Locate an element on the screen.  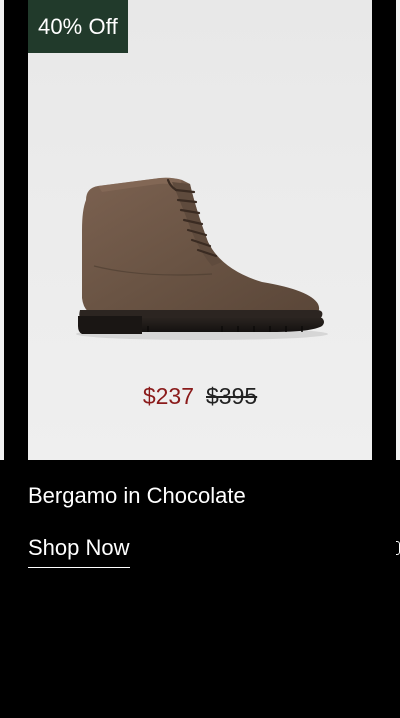
next-product-card-edge is located at coordinates (398, 230).